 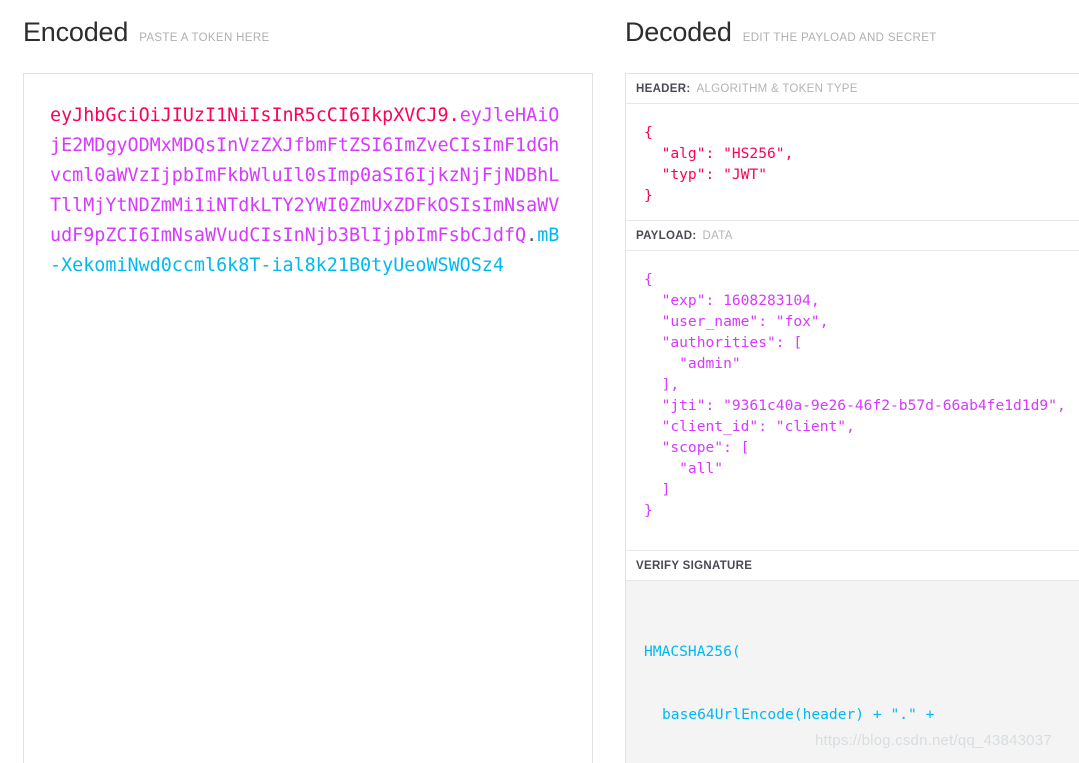 I want to click on header-json-editor: { "alg": "HS256", "typ": "JWT" }, so click(x=852, y=162).